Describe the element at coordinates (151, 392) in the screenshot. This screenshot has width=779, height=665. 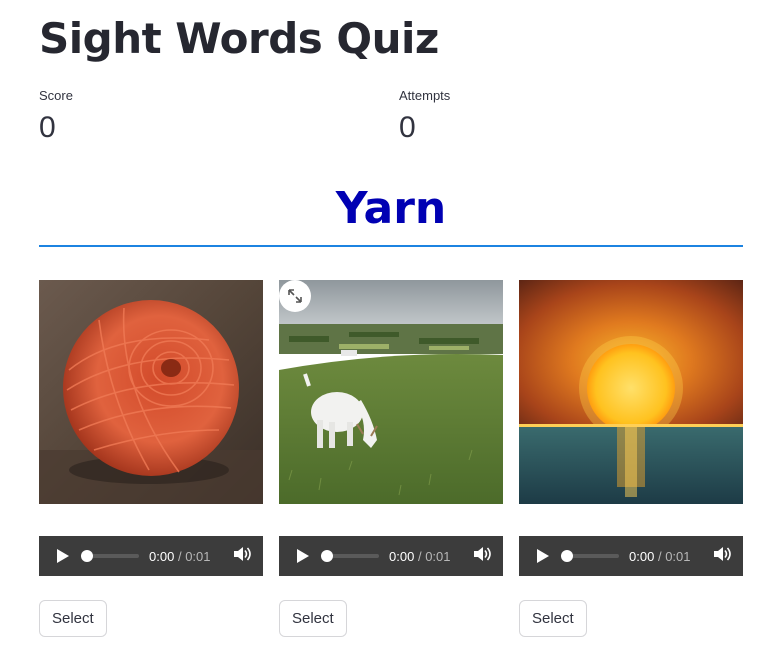
I see `ball-of-yarn-image` at that location.